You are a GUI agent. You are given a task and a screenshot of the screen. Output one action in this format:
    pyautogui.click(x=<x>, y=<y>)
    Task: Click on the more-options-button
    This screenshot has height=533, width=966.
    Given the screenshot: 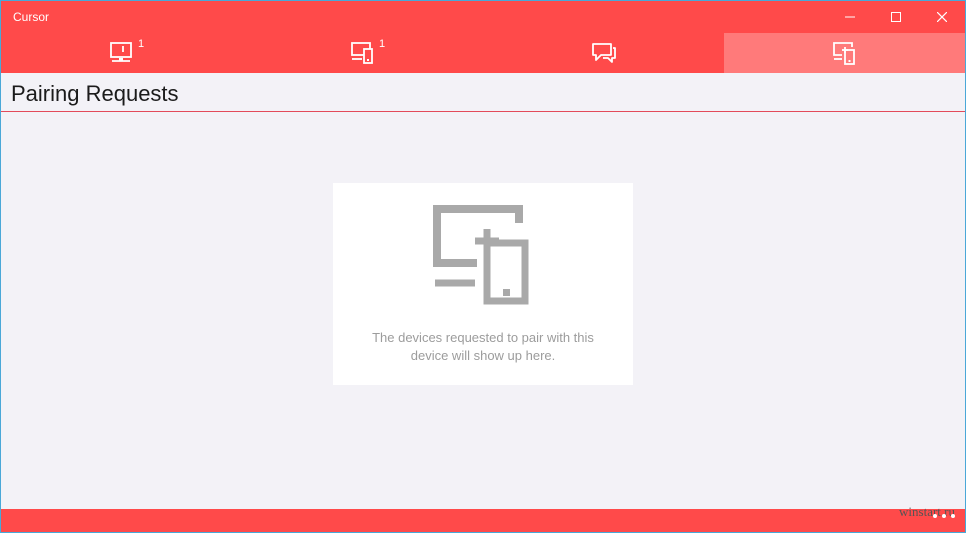 What is the action you would take?
    pyautogui.click(x=944, y=516)
    